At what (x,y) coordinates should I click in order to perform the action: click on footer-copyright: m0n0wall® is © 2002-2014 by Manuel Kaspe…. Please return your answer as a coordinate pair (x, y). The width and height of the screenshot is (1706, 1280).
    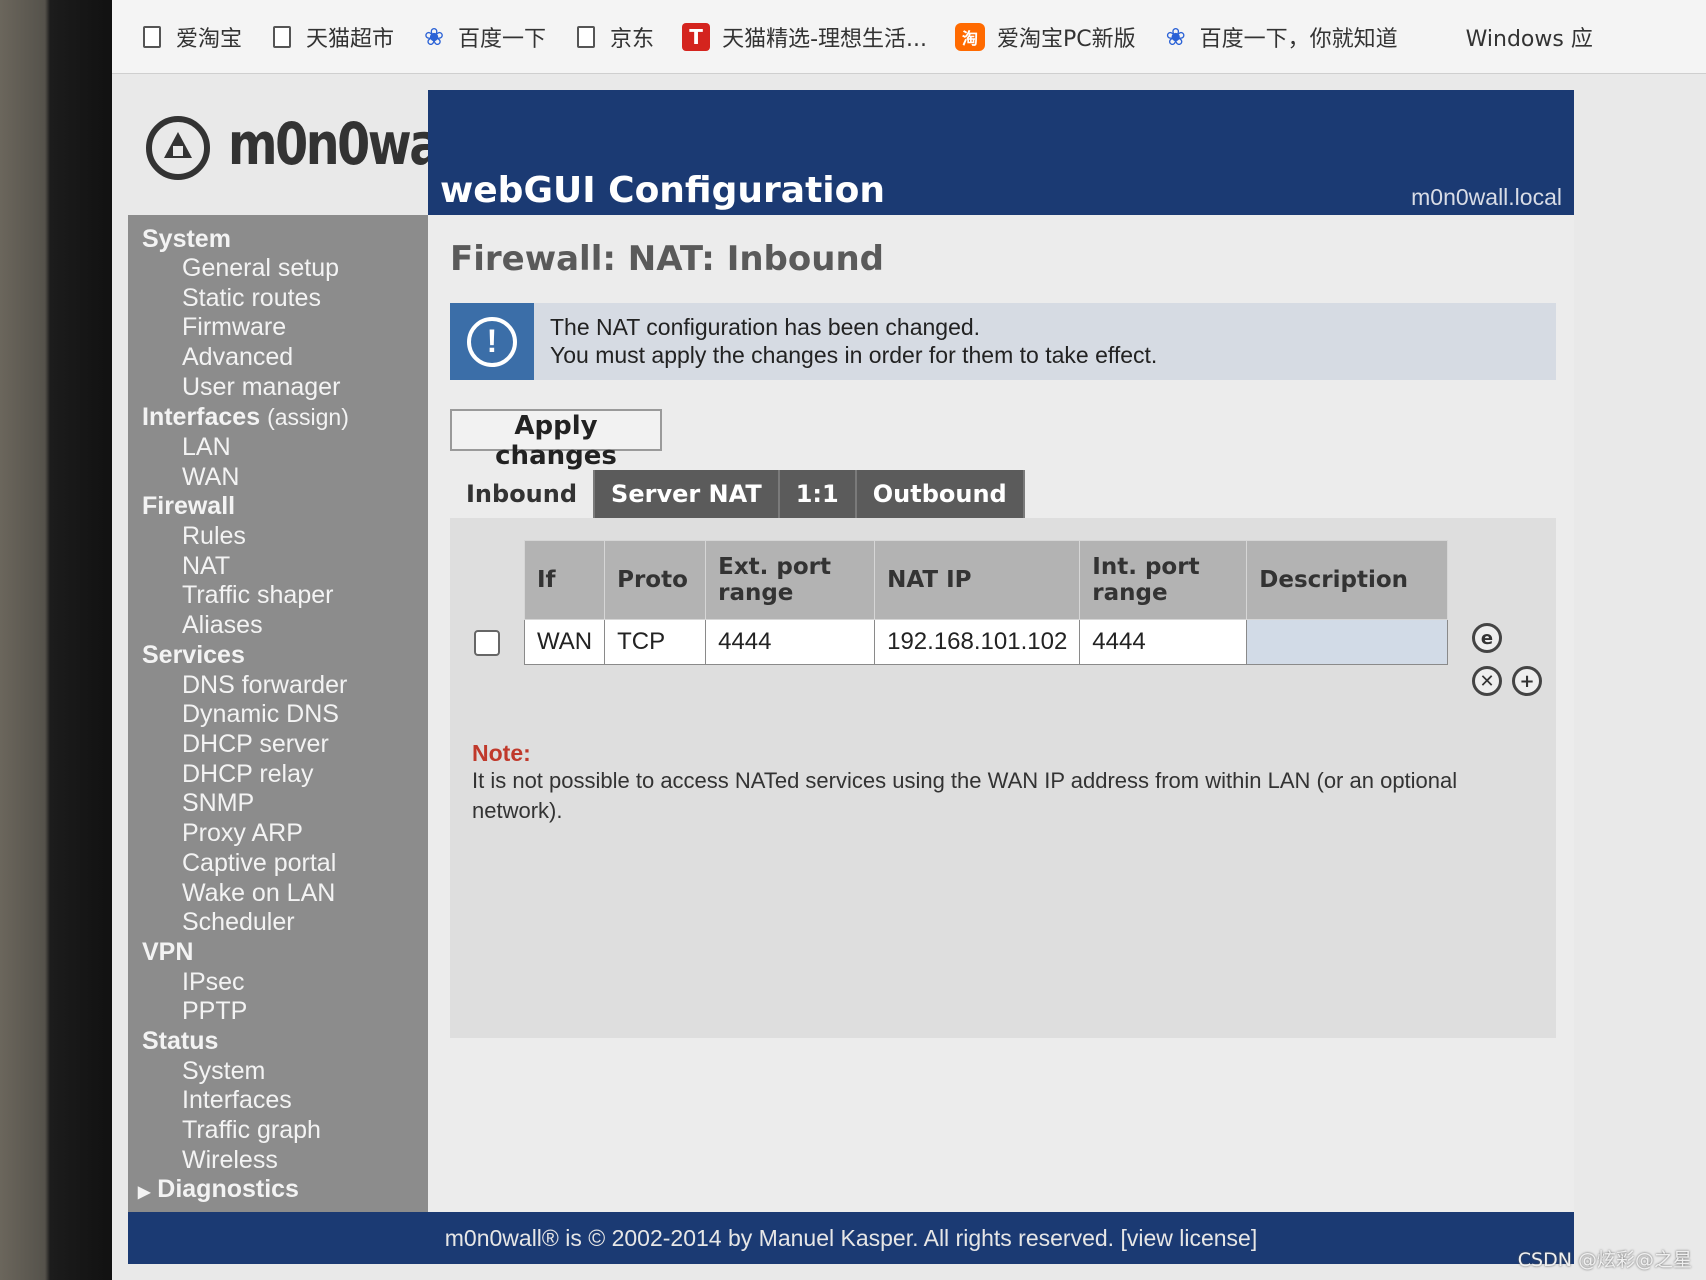
    Looking at the image, I should click on (779, 1237).